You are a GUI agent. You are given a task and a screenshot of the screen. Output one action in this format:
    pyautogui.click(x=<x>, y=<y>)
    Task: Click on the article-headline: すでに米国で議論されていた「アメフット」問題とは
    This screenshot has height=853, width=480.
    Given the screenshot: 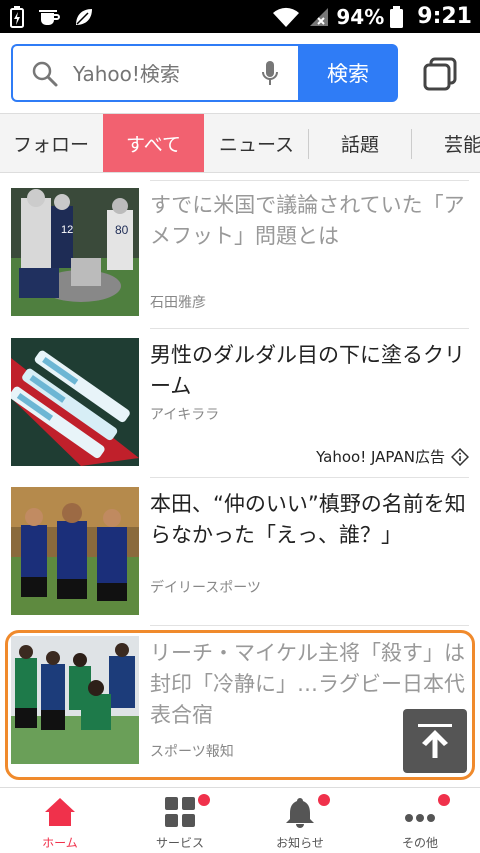 What is the action you would take?
    pyautogui.click(x=311, y=221)
    